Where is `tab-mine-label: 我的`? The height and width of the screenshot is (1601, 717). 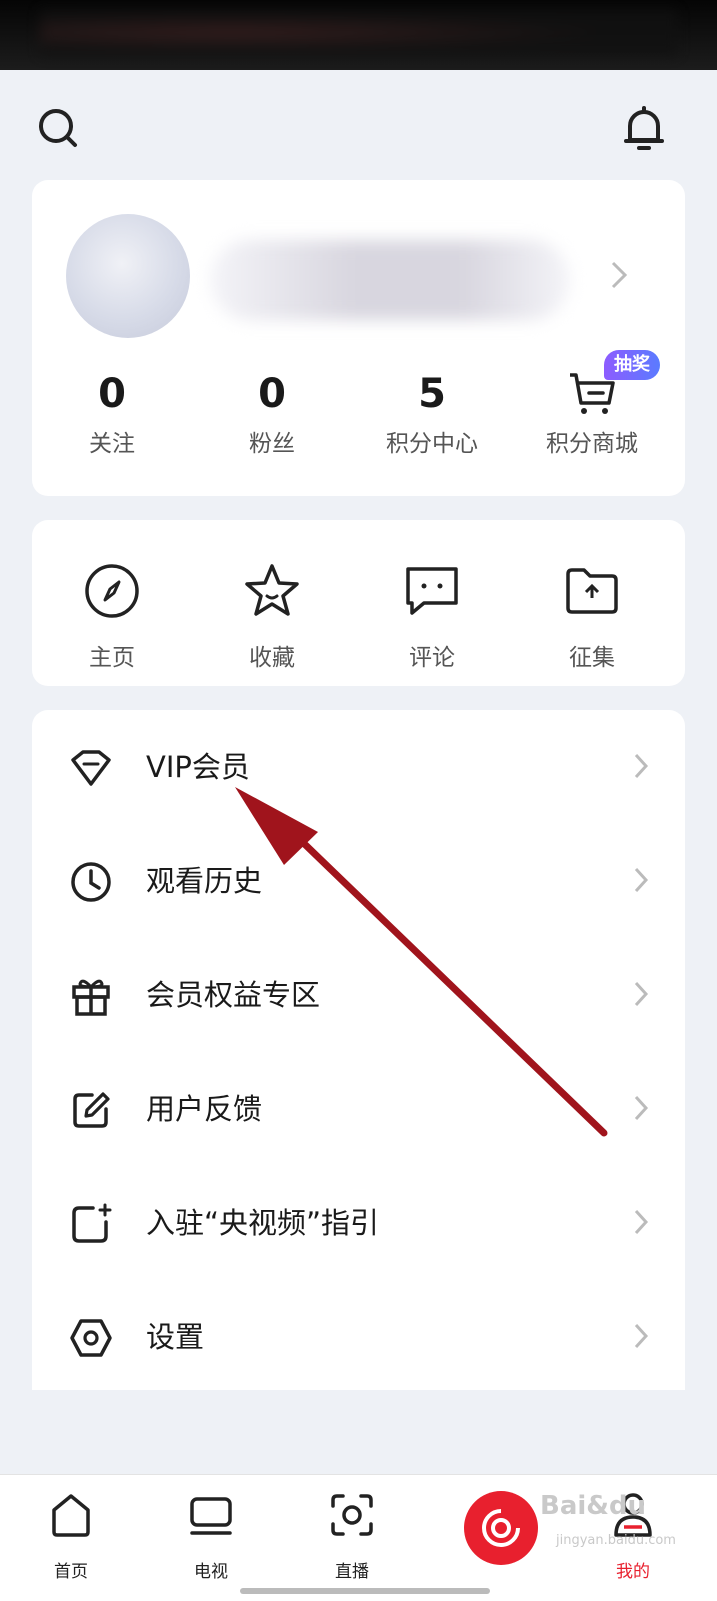
tab-mine-label: 我的 is located at coordinates (633, 1572).